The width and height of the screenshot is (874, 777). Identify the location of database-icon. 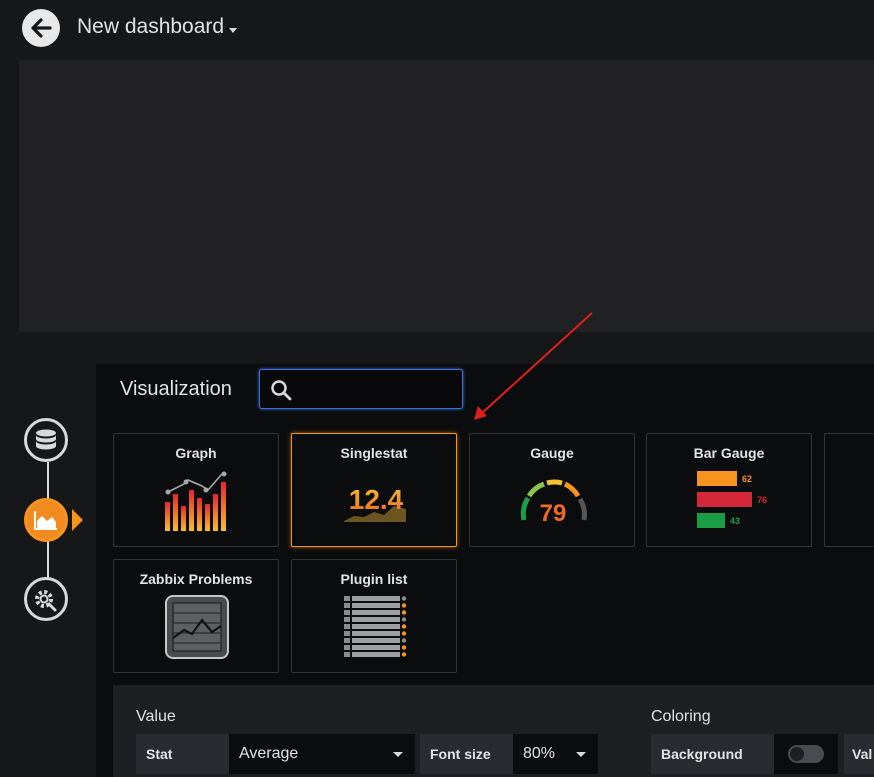
(46, 439).